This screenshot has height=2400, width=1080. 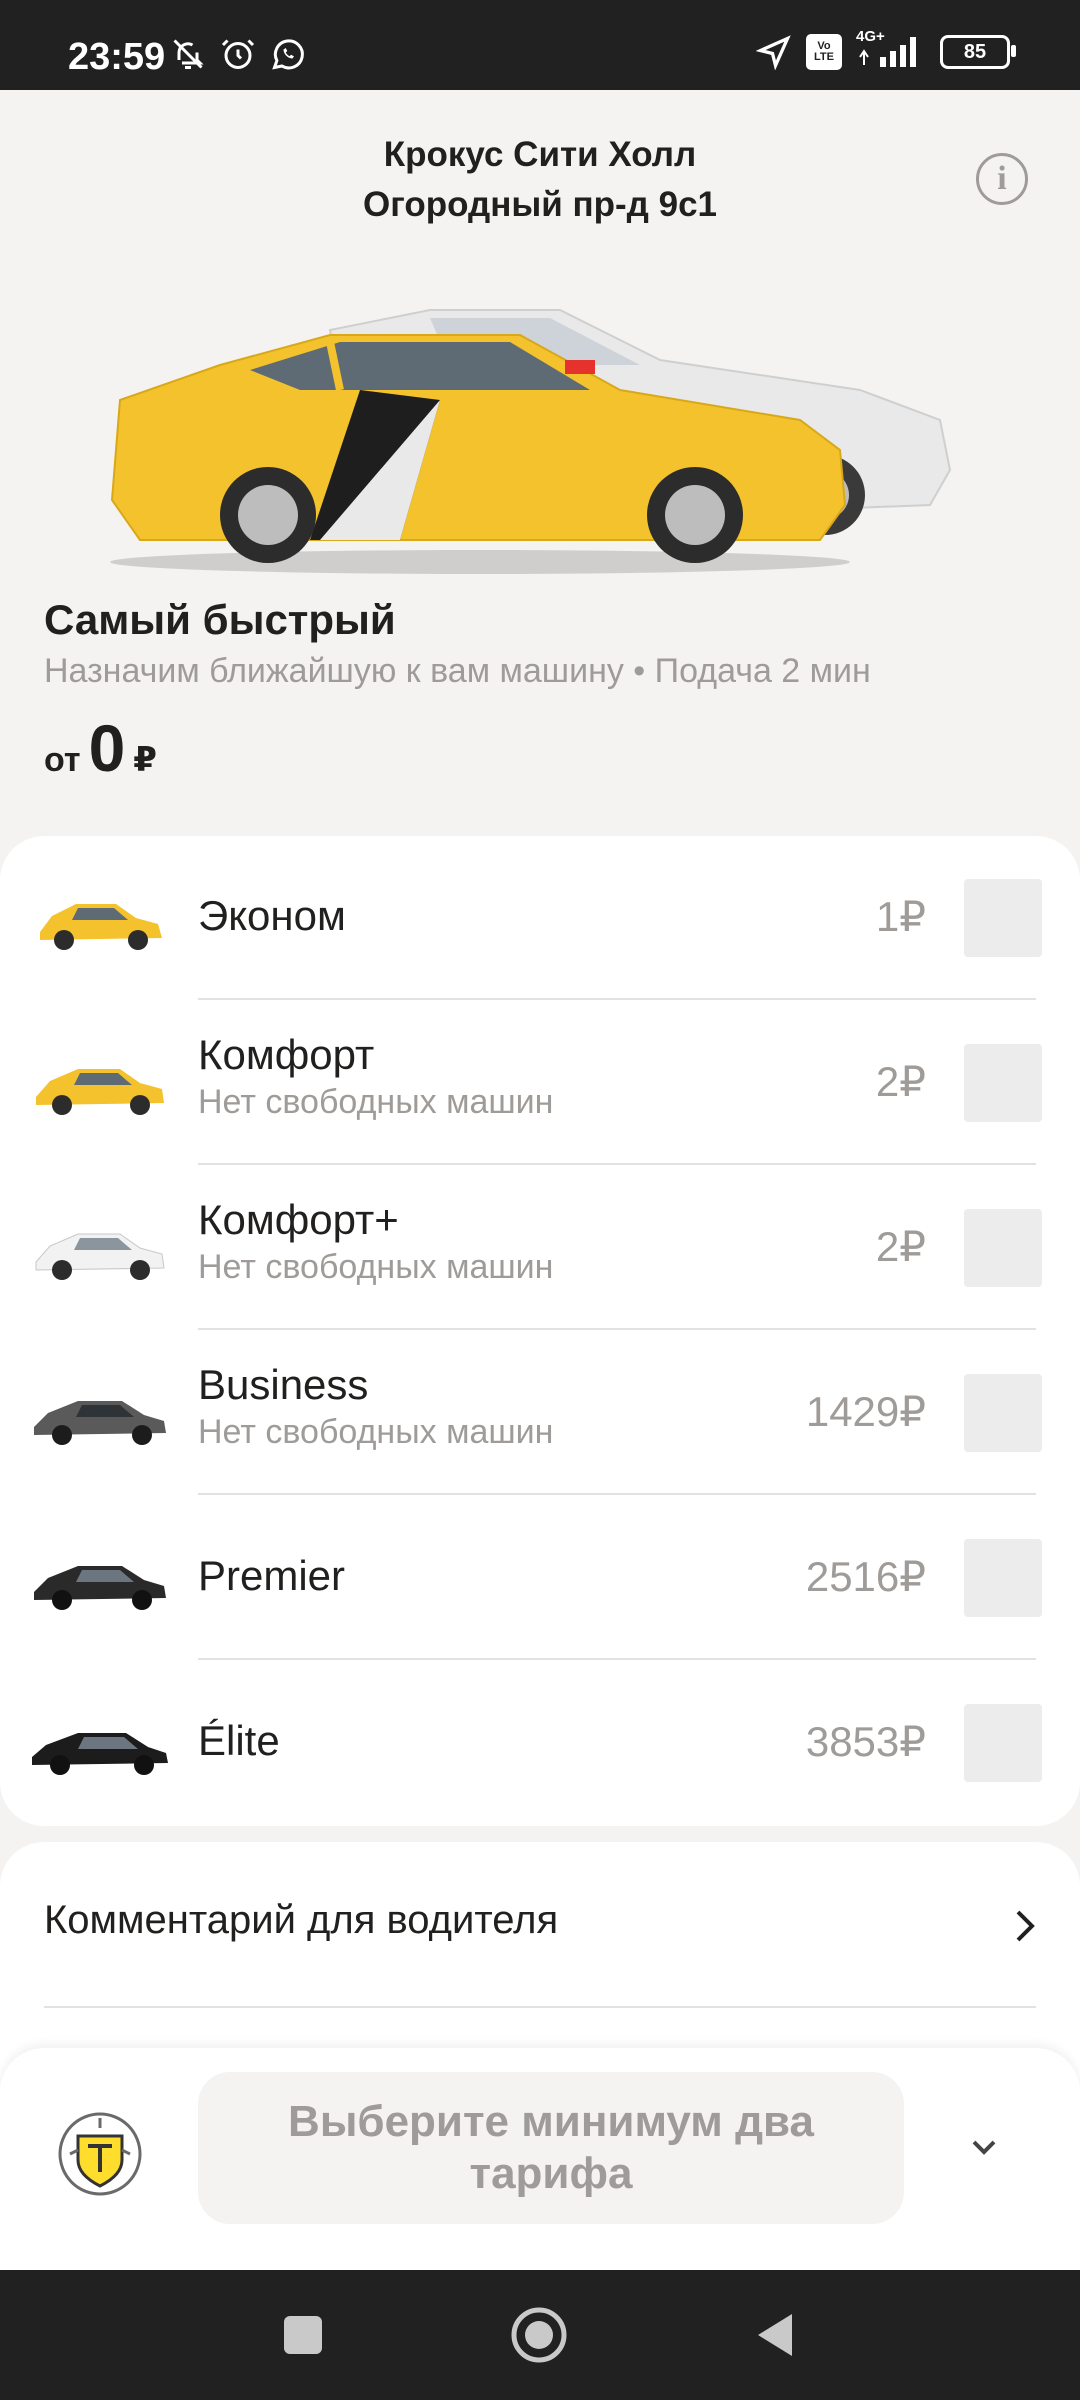 I want to click on tinkoff-logo, so click(x=100, y=2154).